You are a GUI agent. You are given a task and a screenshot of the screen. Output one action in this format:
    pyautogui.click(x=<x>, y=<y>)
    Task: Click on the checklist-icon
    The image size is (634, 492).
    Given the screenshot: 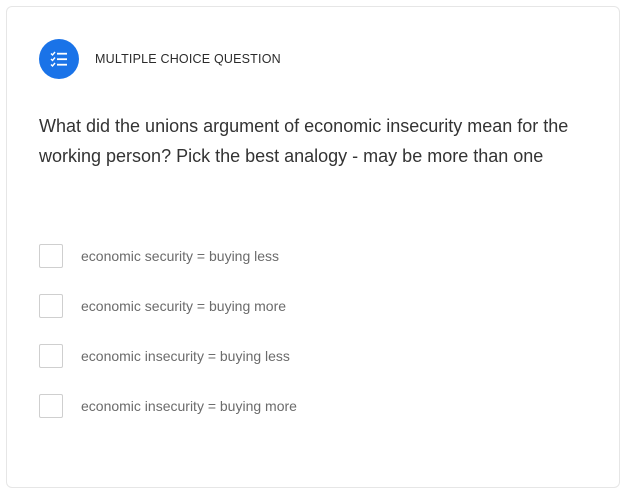 What is the action you would take?
    pyautogui.click(x=59, y=59)
    